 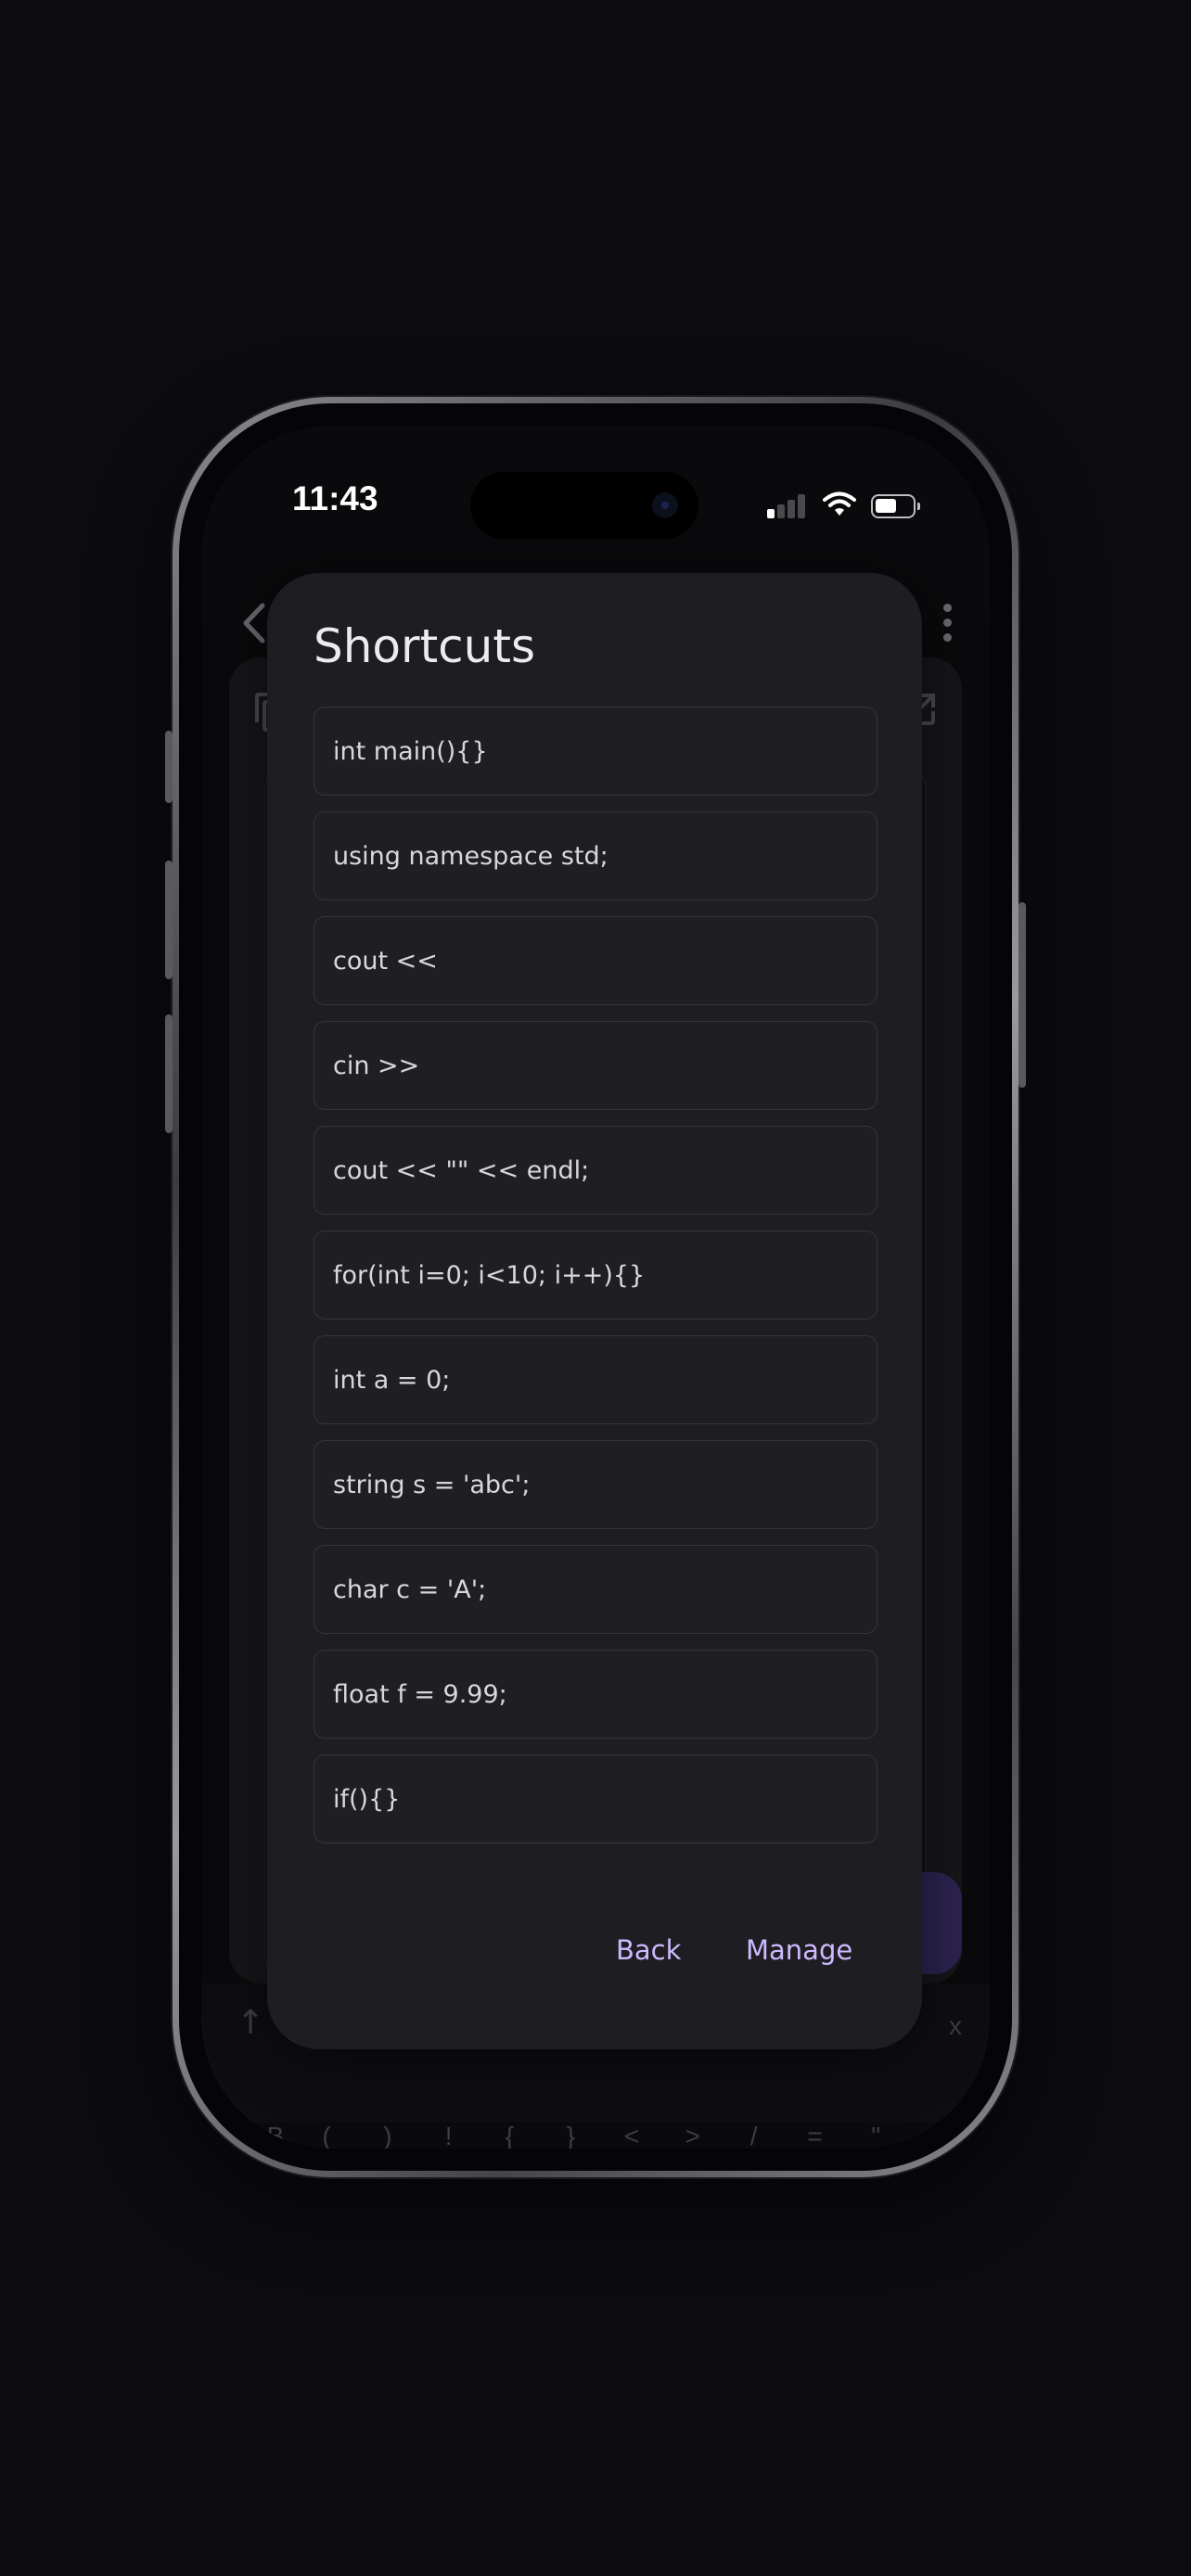 I want to click on back-chevron-icon, so click(x=254, y=623).